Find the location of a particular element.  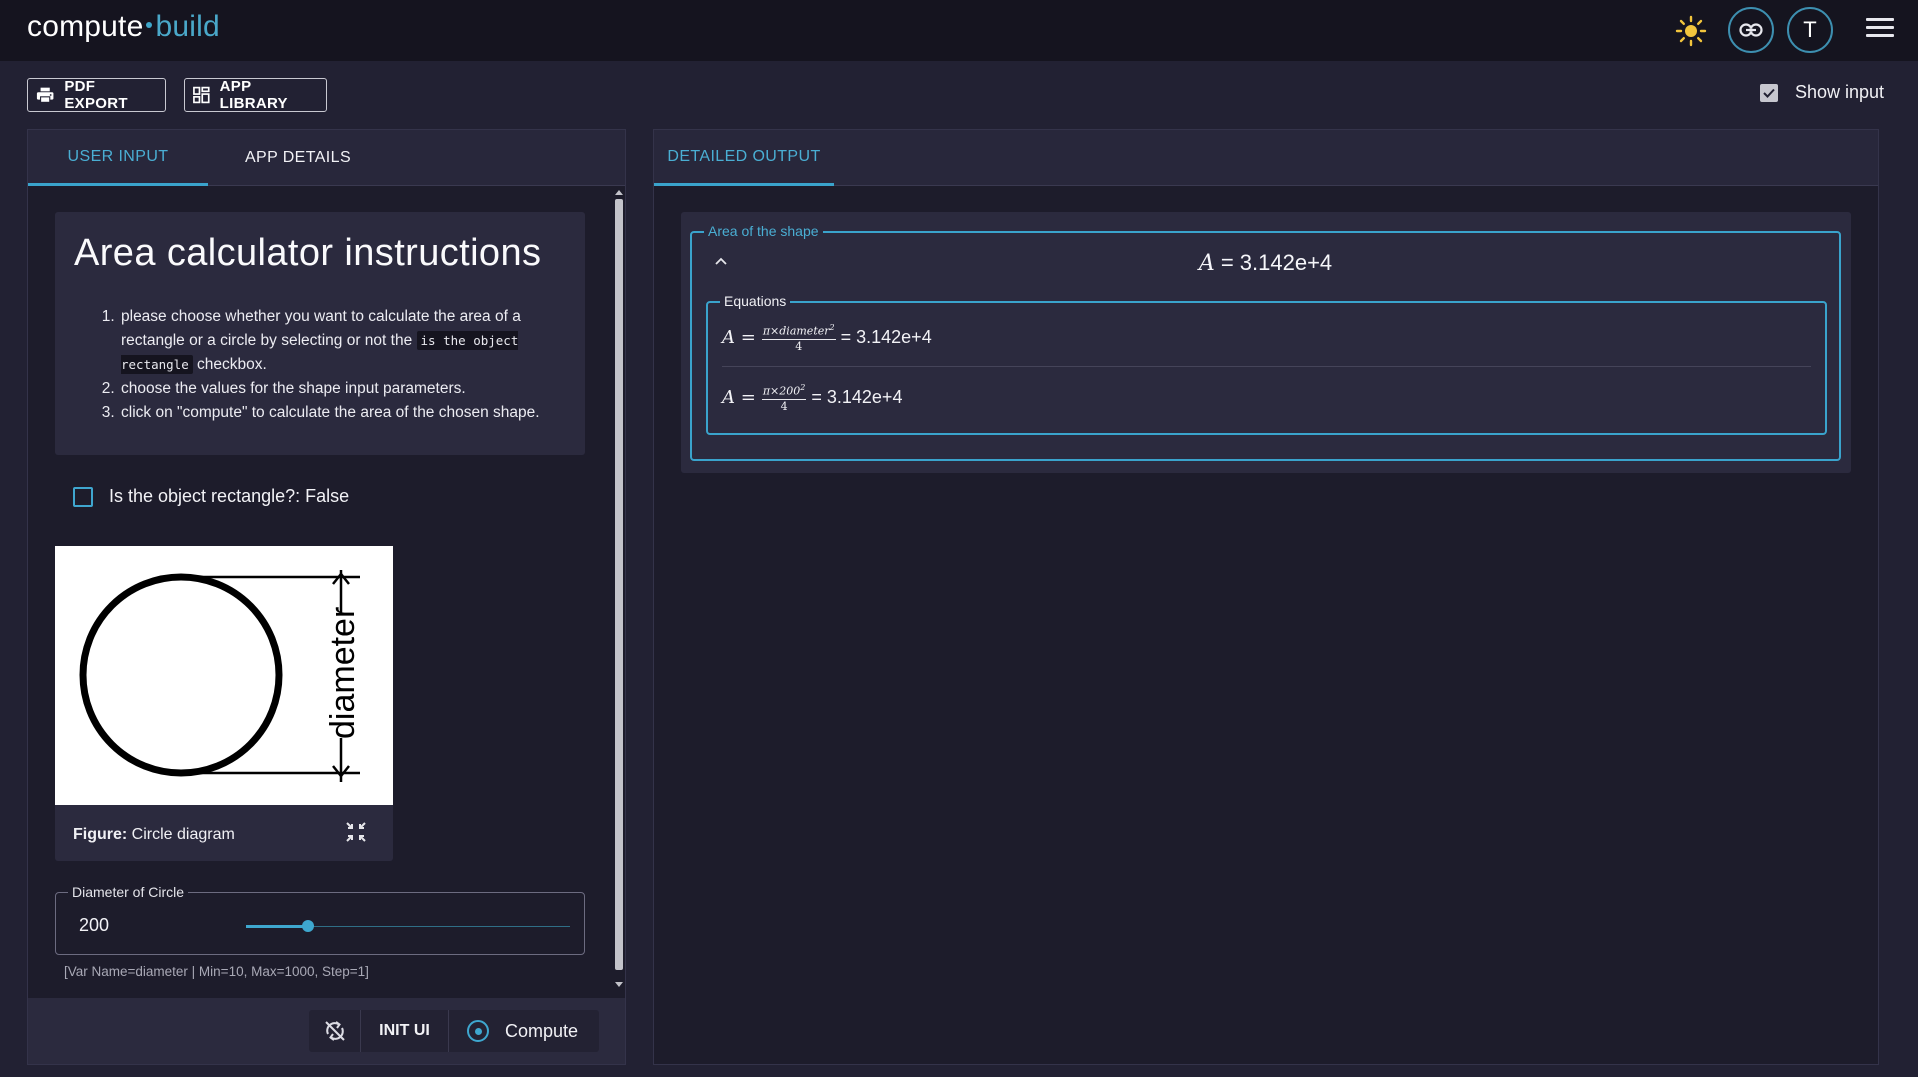

eq1-numerator: π×diameter is located at coordinates (796, 331).